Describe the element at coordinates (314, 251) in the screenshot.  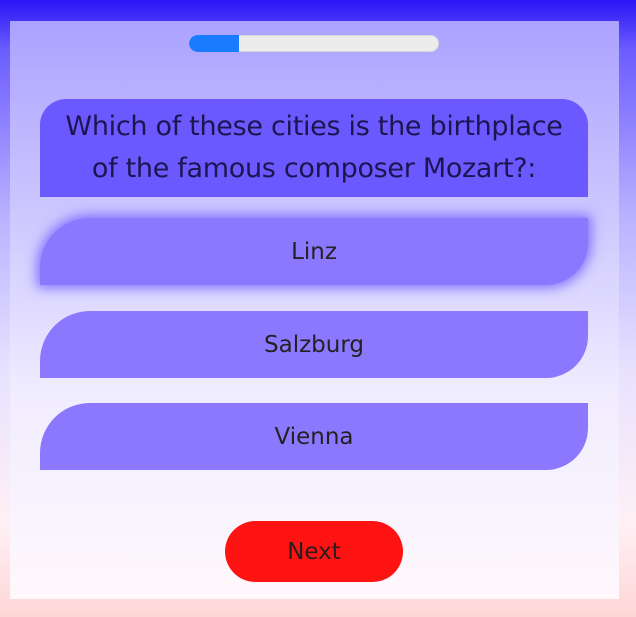
I see `answer-option-linz: Linz` at that location.